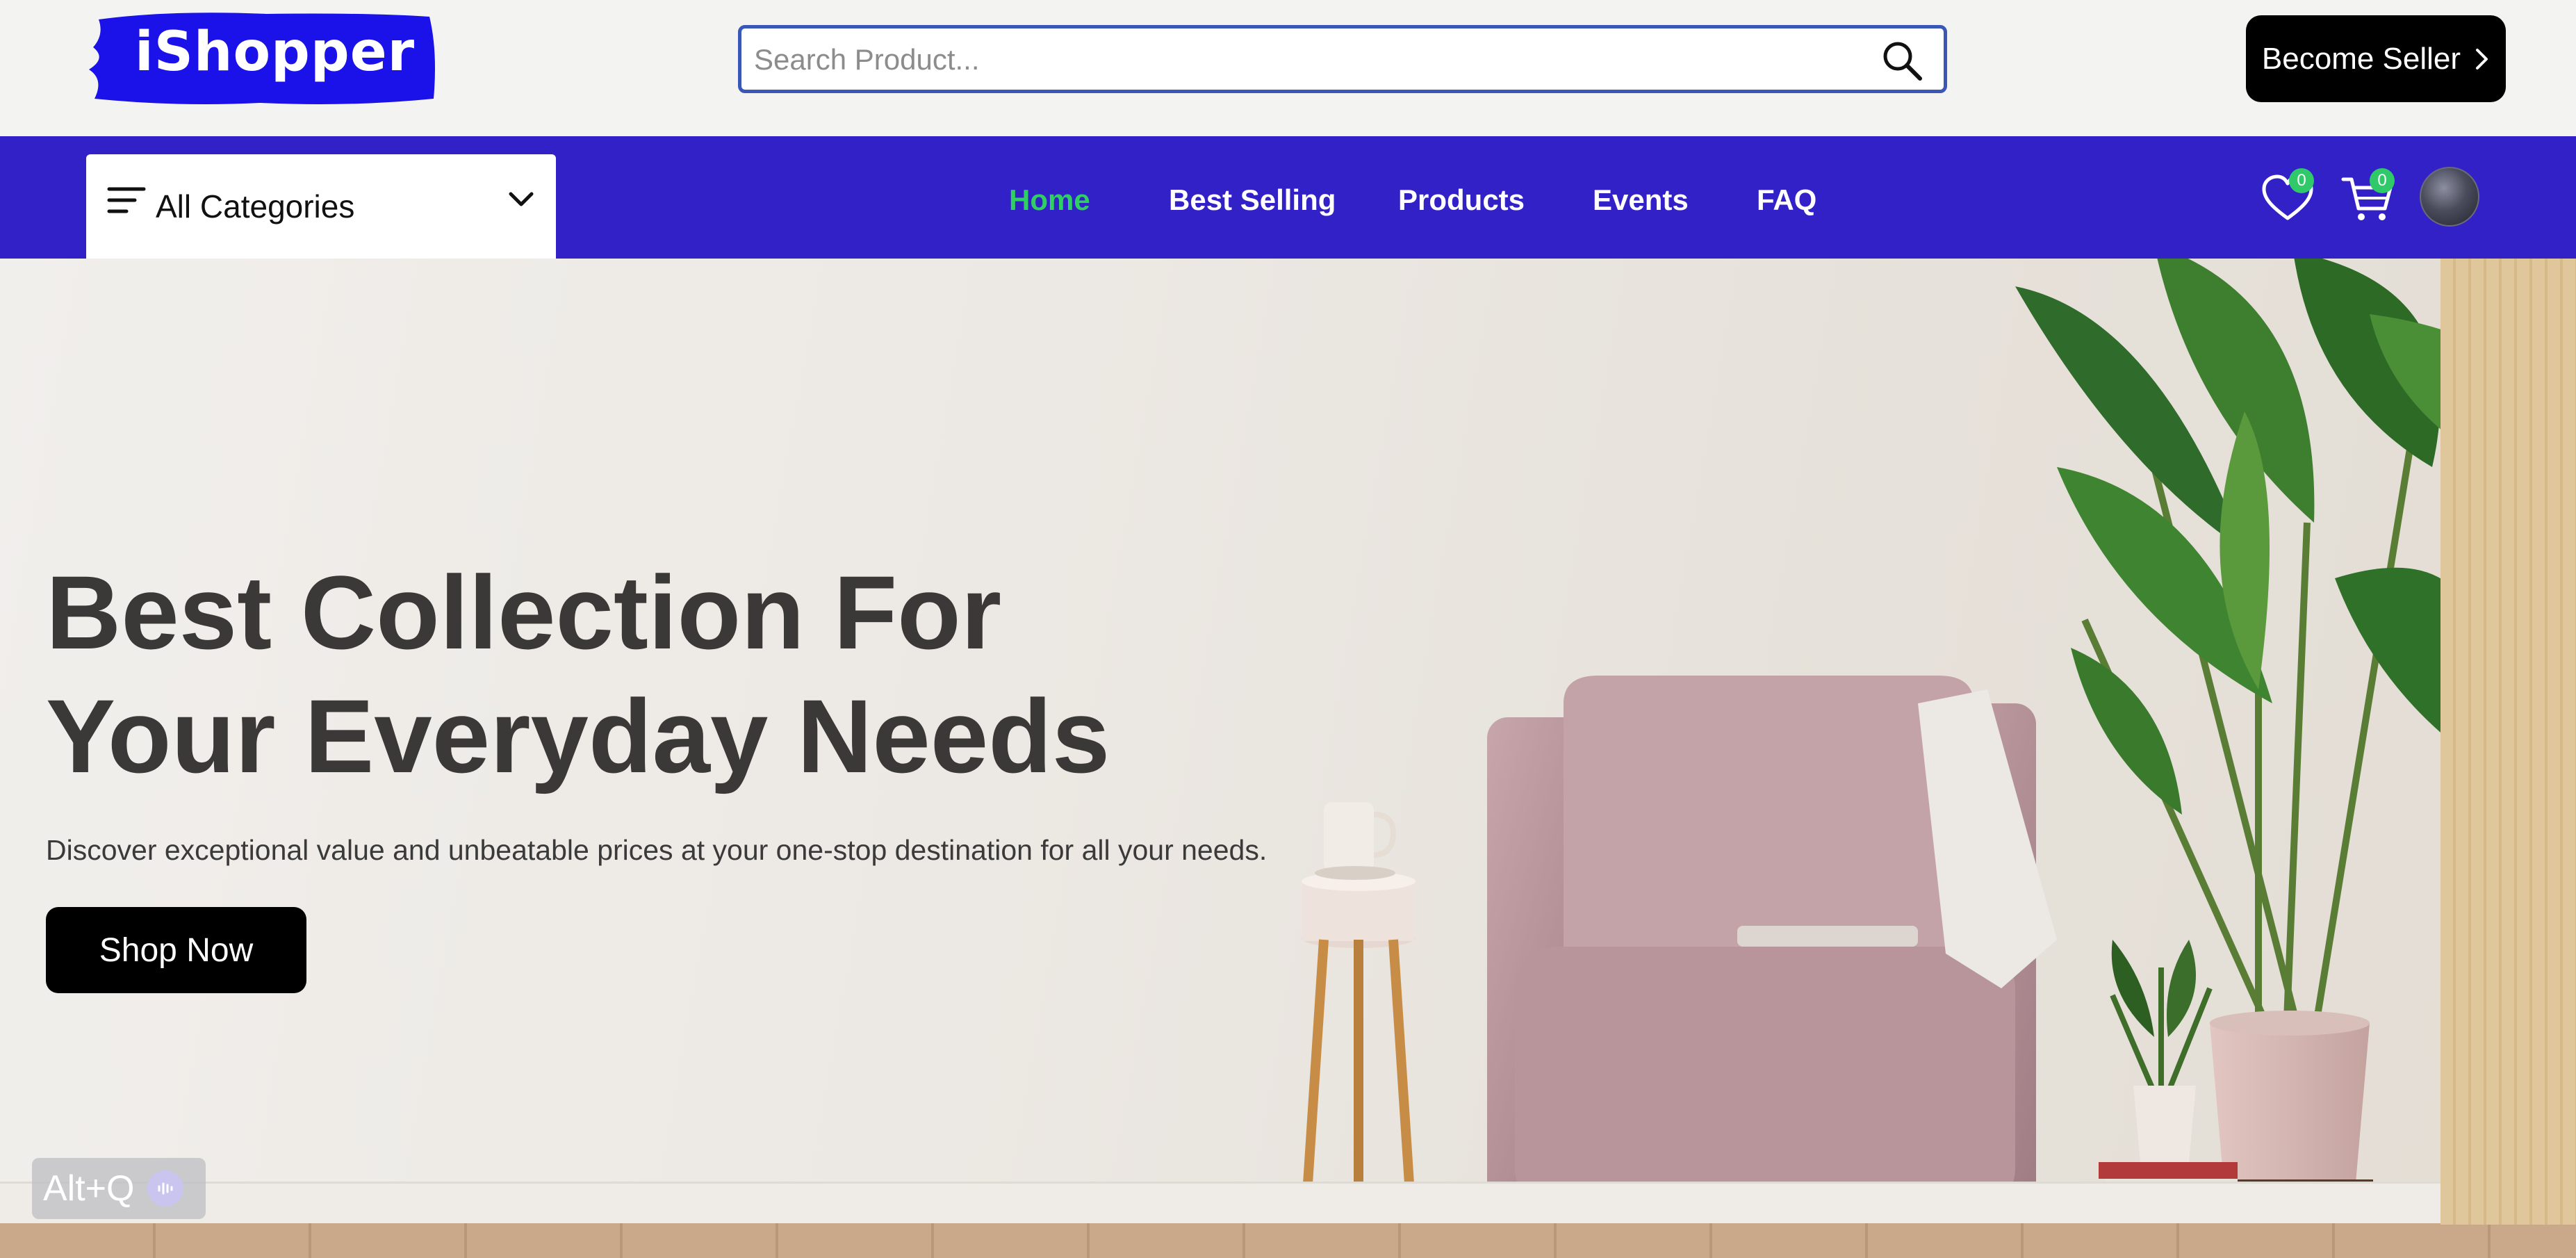 The width and height of the screenshot is (2576, 1258). What do you see at coordinates (578, 736) in the screenshot?
I see `hero-title-line-2: Your Everyday Needs` at bounding box center [578, 736].